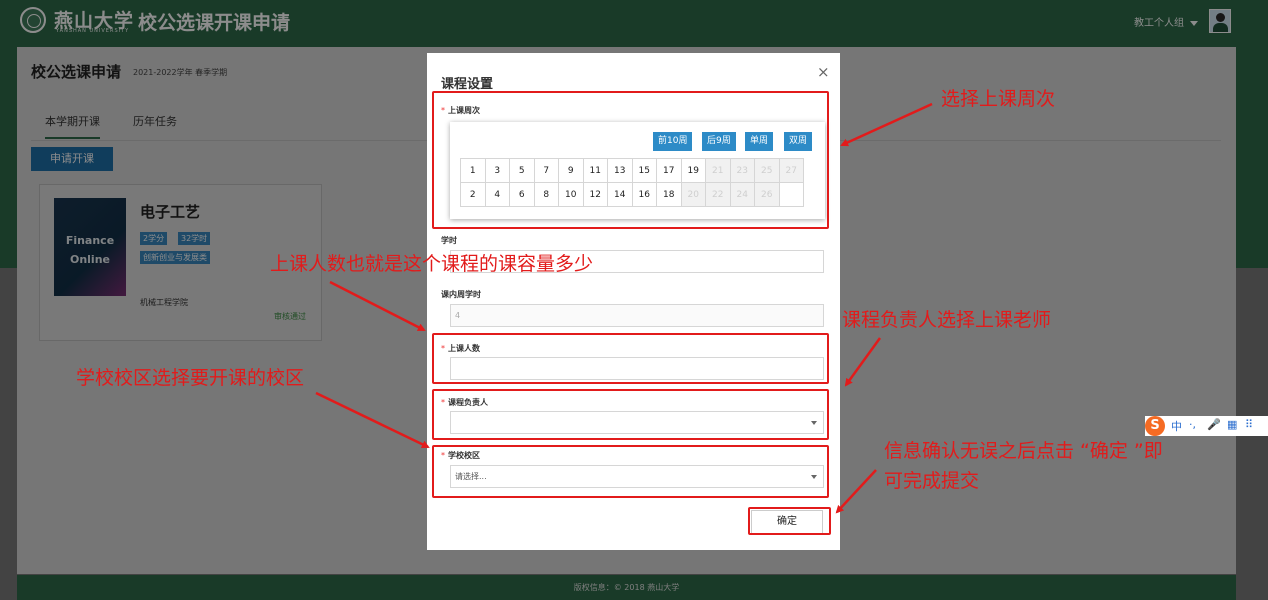  Describe the element at coordinates (1192, 424) in the screenshot. I see `ime-punctuation-icon: ·,` at that location.